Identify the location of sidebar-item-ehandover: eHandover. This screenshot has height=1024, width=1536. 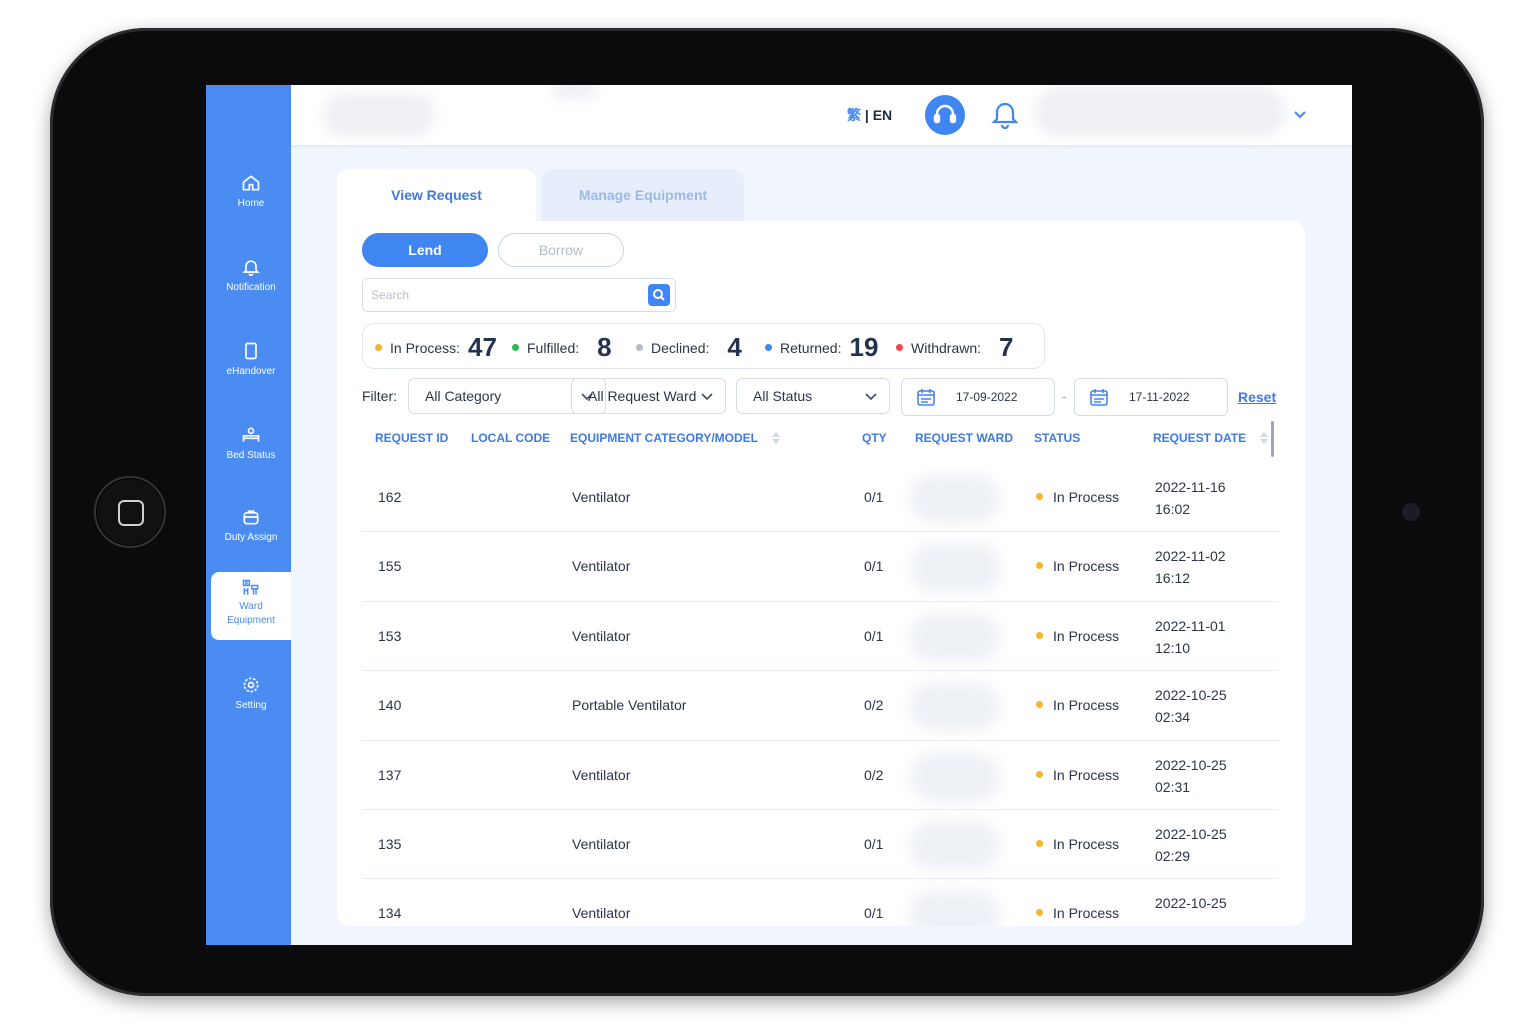
(251, 365).